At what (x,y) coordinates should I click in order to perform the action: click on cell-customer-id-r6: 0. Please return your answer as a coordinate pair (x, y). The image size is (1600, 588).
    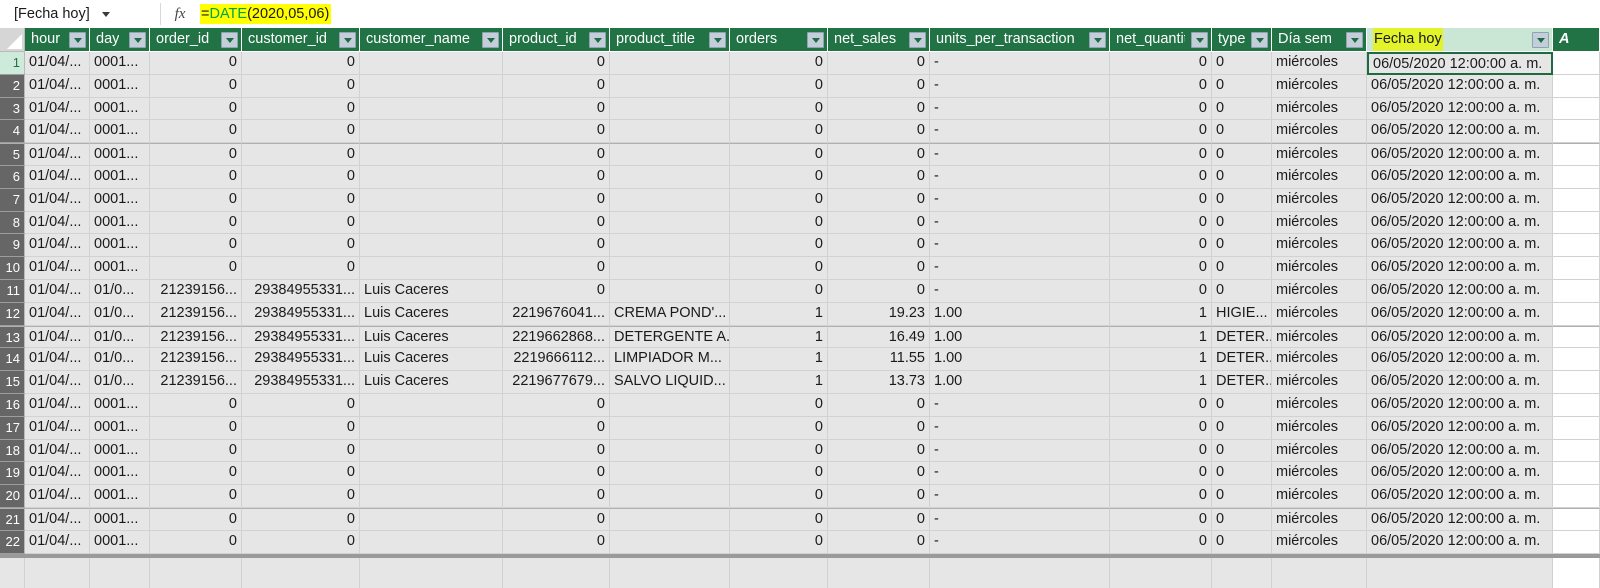
    Looking at the image, I should click on (301, 177).